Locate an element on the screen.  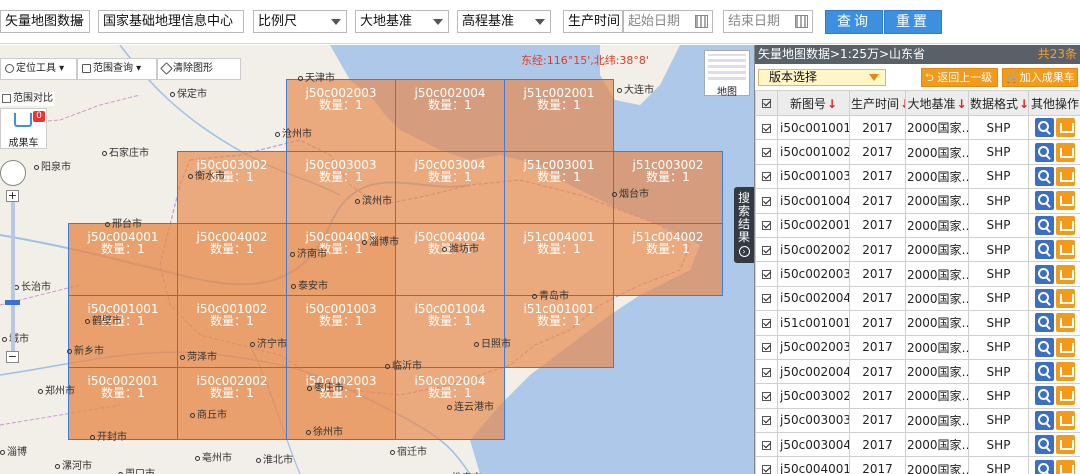
table-row: i50c001002 2017 2000国家… SHP is located at coordinates (917, 152).